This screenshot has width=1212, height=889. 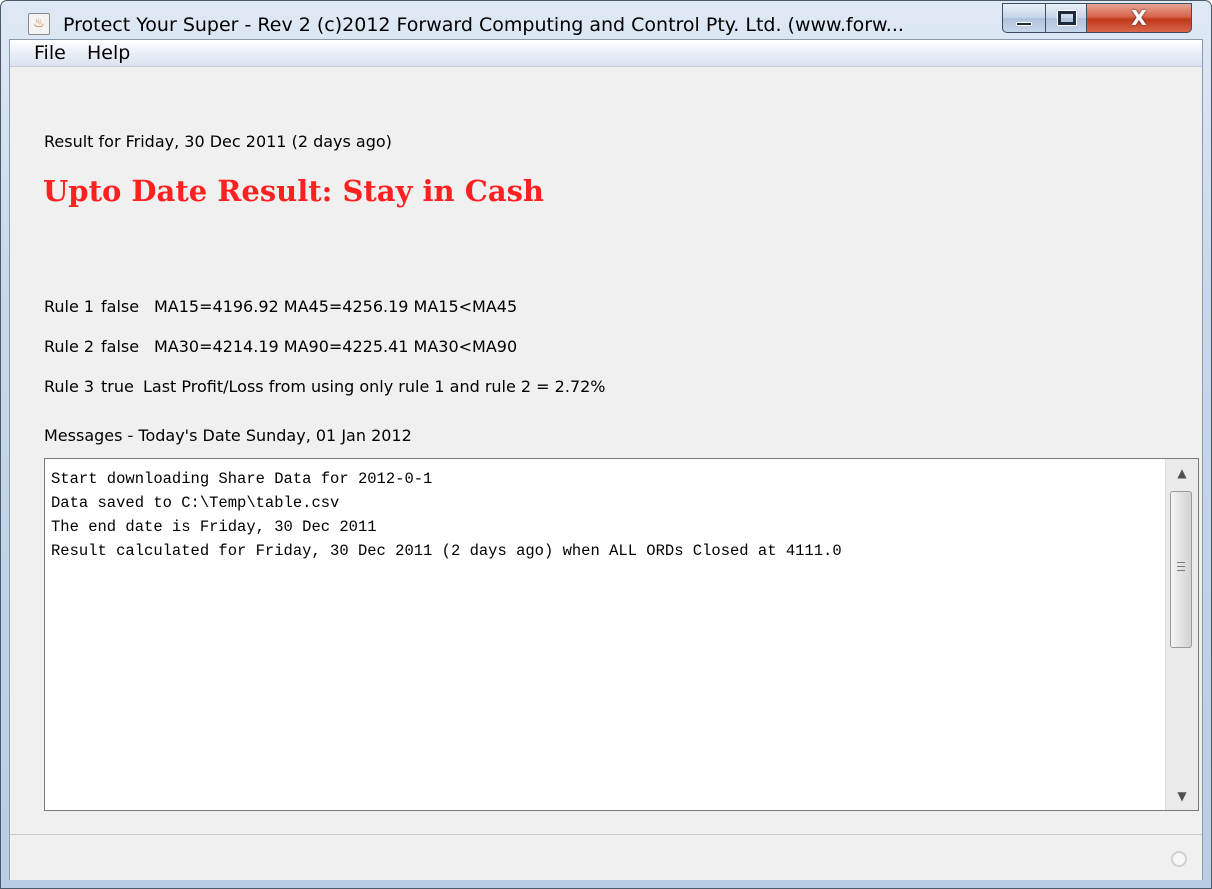 What do you see at coordinates (294, 191) in the screenshot?
I see `result-headline: Upto Date Result: Stay in Cash` at bounding box center [294, 191].